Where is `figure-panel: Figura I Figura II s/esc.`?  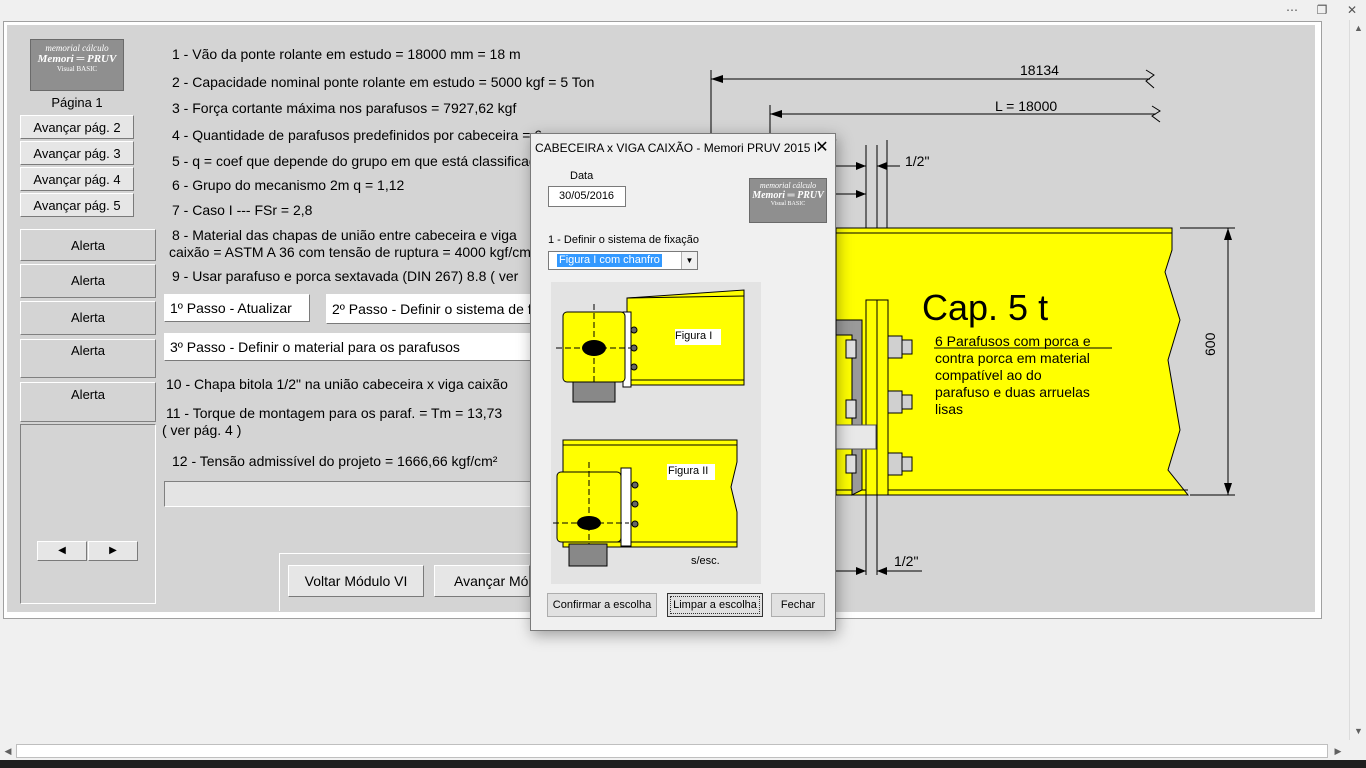
figure-panel: Figura I Figura II s/esc. is located at coordinates (656, 433).